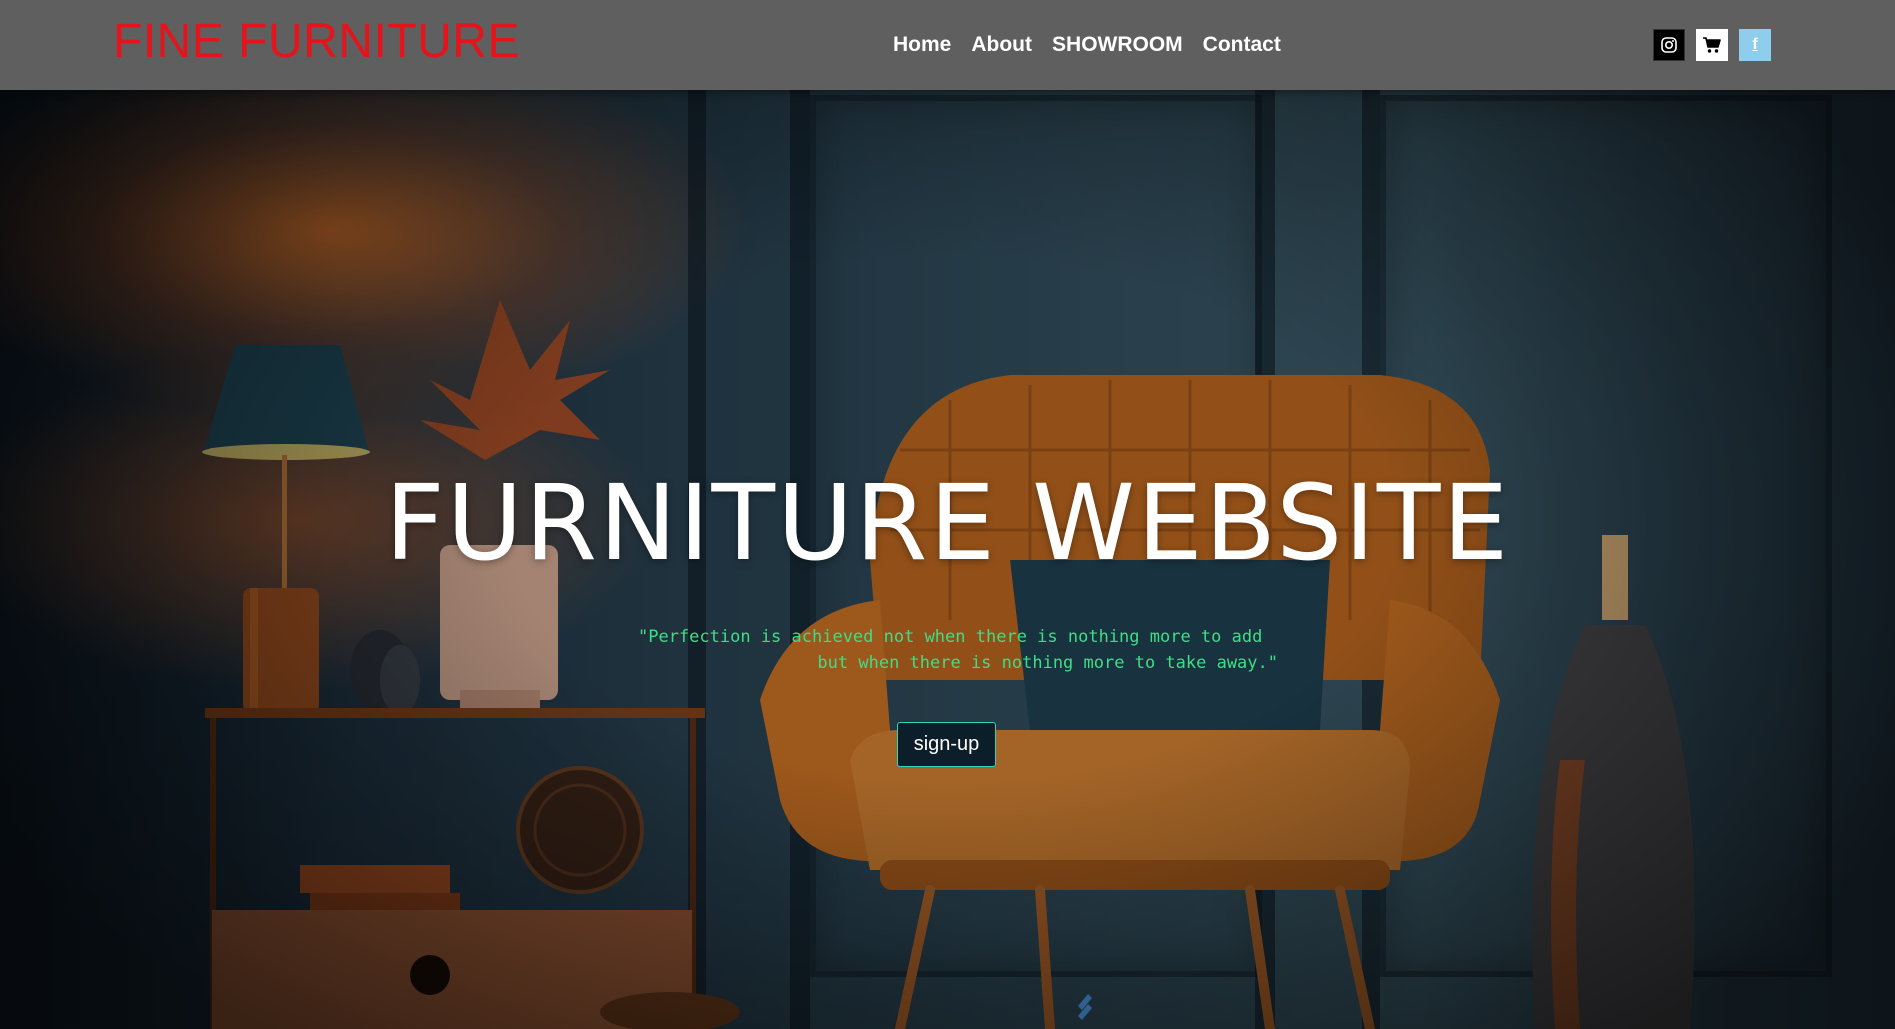 The image size is (1895, 1029). What do you see at coordinates (316, 42) in the screenshot?
I see `brand-logo: FINE FURNITURE` at bounding box center [316, 42].